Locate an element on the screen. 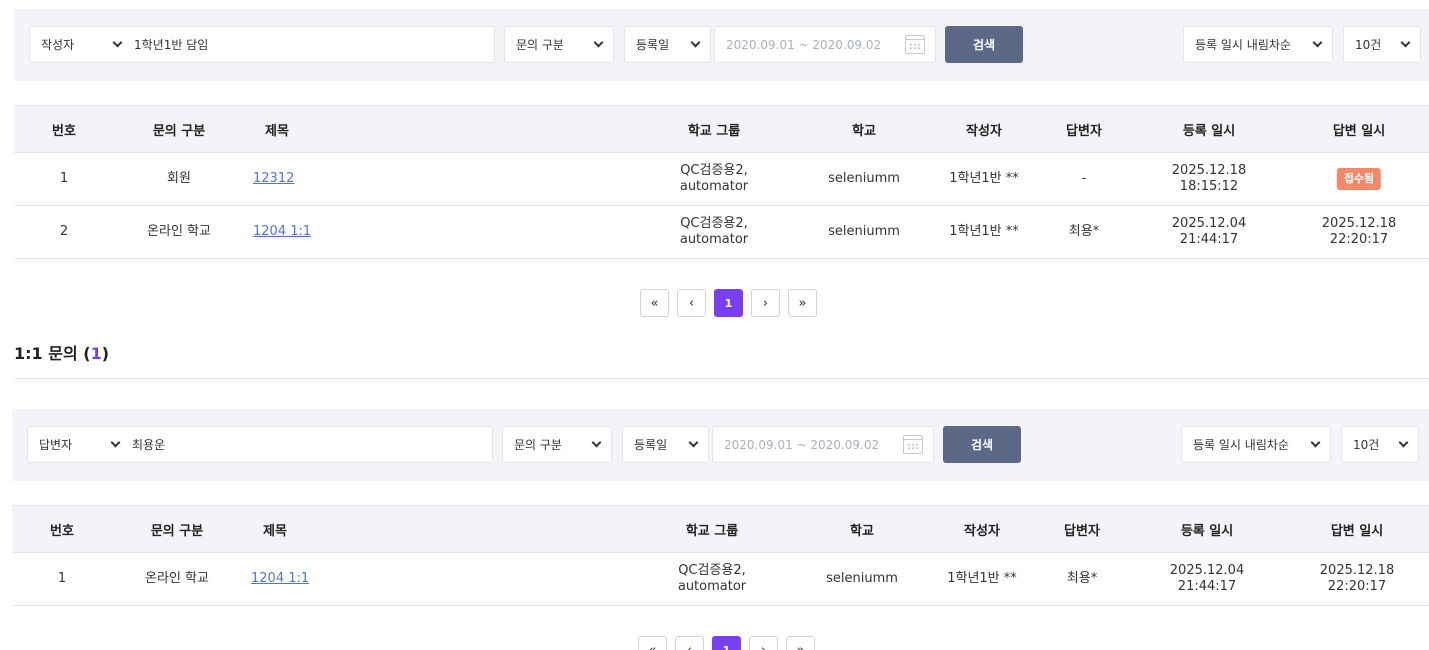  search-field-select: 작성자 is located at coordinates (80, 44).